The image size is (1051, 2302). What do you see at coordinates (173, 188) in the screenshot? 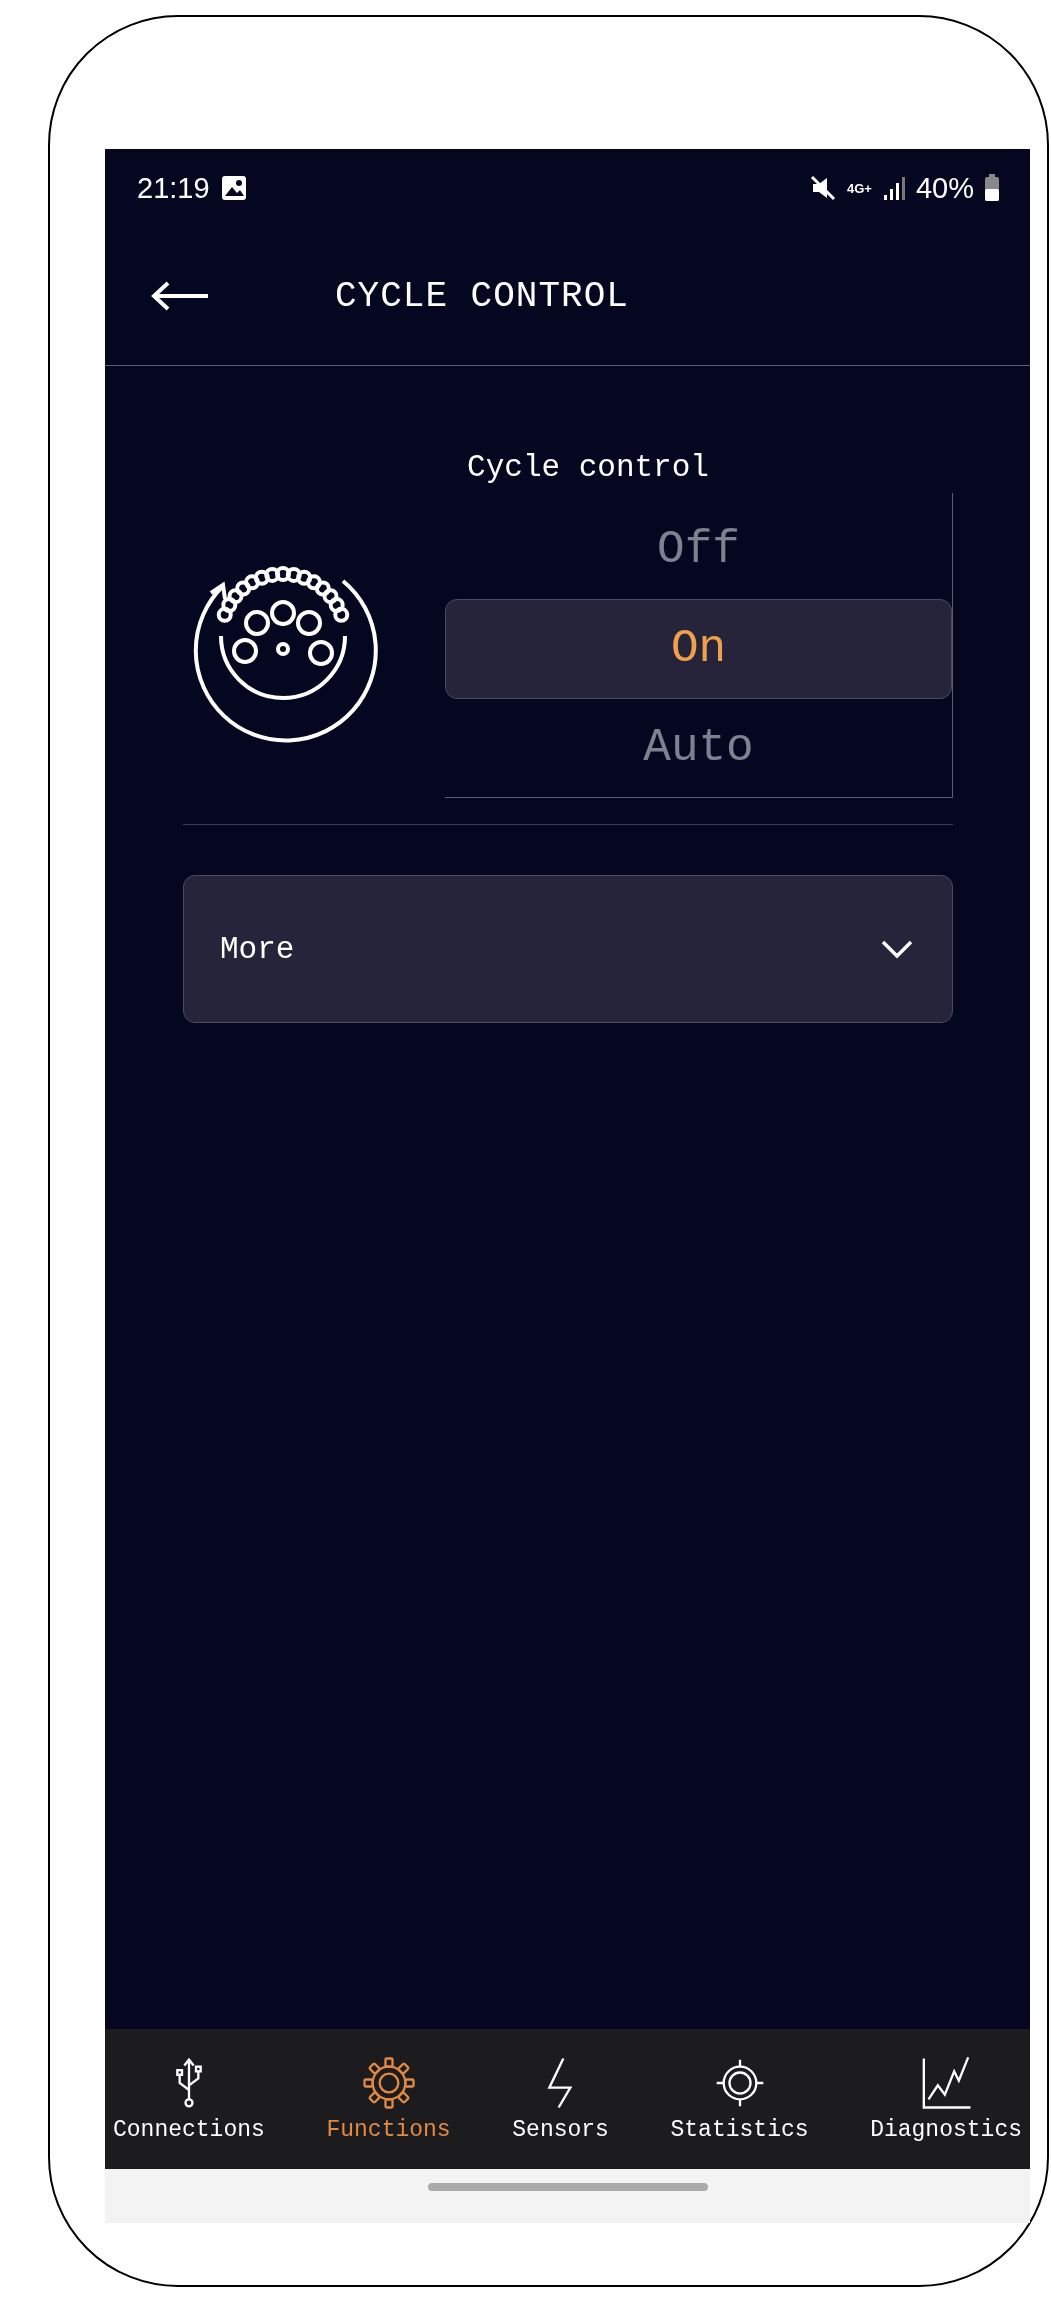
I see `status-time: 21:19` at bounding box center [173, 188].